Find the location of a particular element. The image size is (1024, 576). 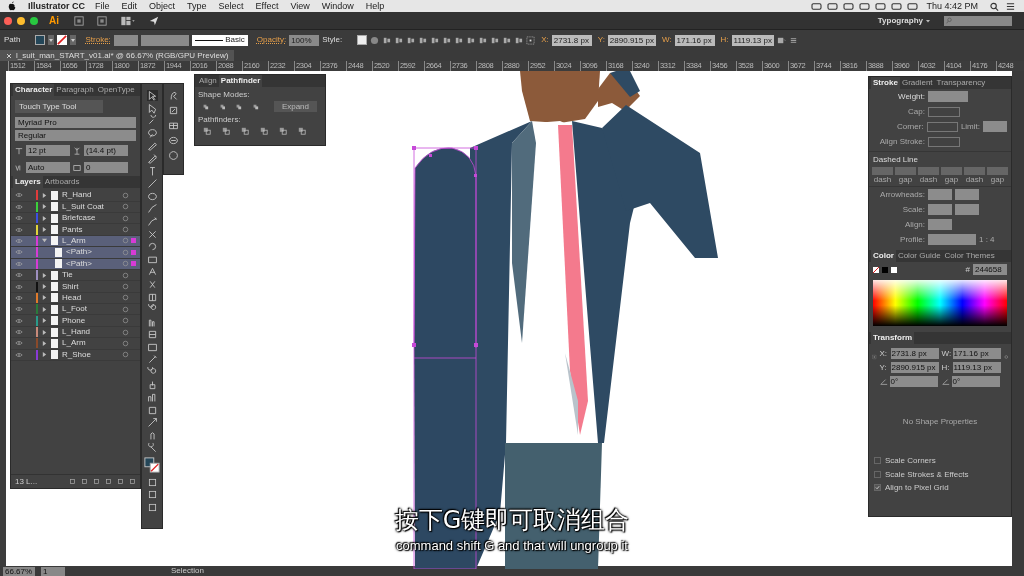

menu-item: View is located at coordinates (300, 6).